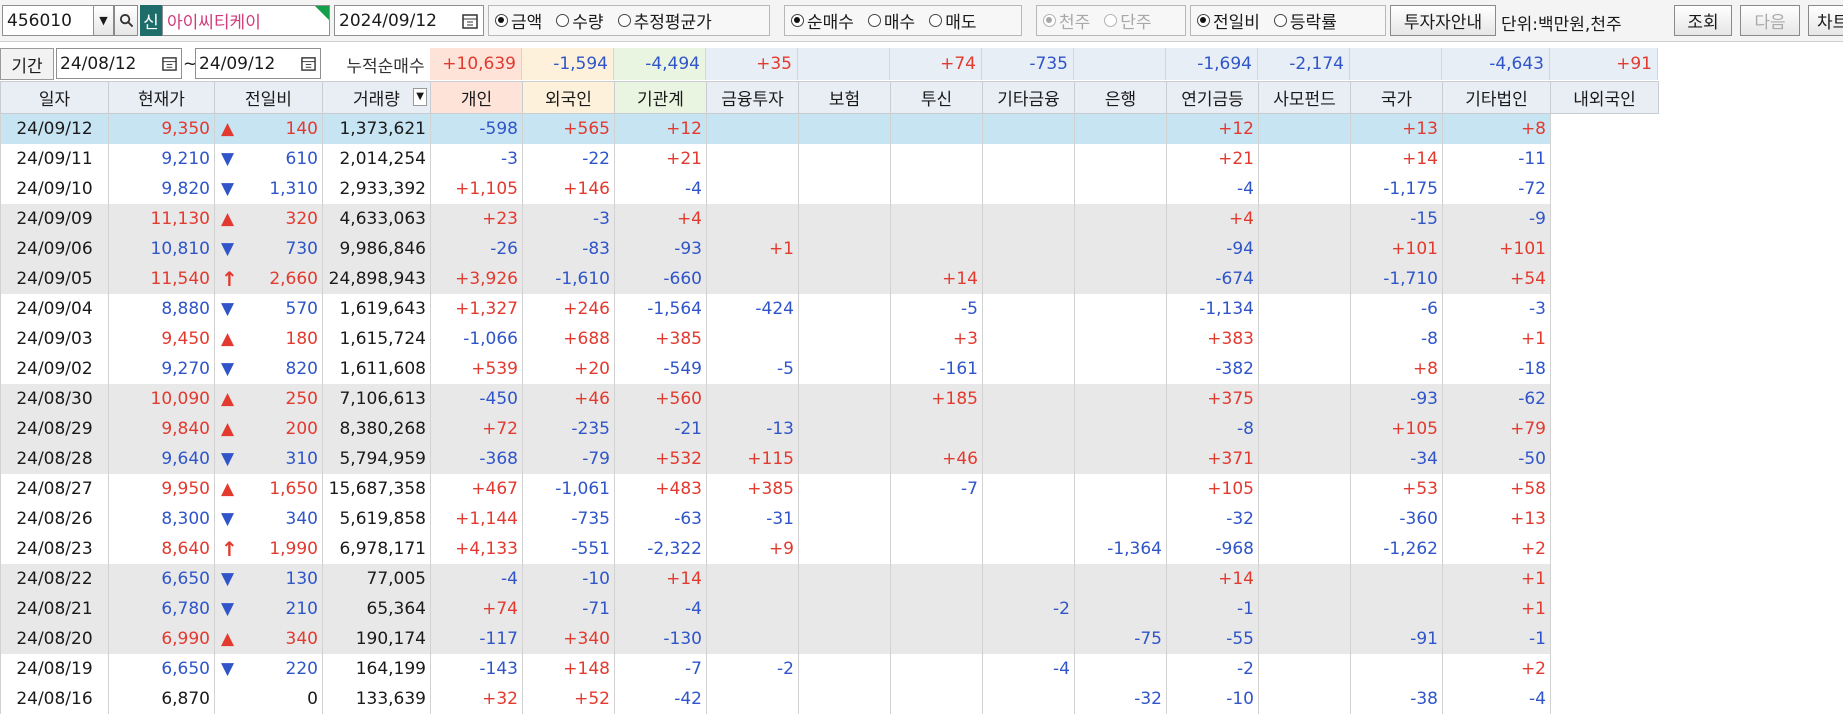 Image resolution: width=1843 pixels, height=716 pixels. Describe the element at coordinates (829, 578) in the screenshot. I see `table-row: 24/08/22 6,650 ▼ 130 77,005 -4 -10 +14 +14 +1` at that location.